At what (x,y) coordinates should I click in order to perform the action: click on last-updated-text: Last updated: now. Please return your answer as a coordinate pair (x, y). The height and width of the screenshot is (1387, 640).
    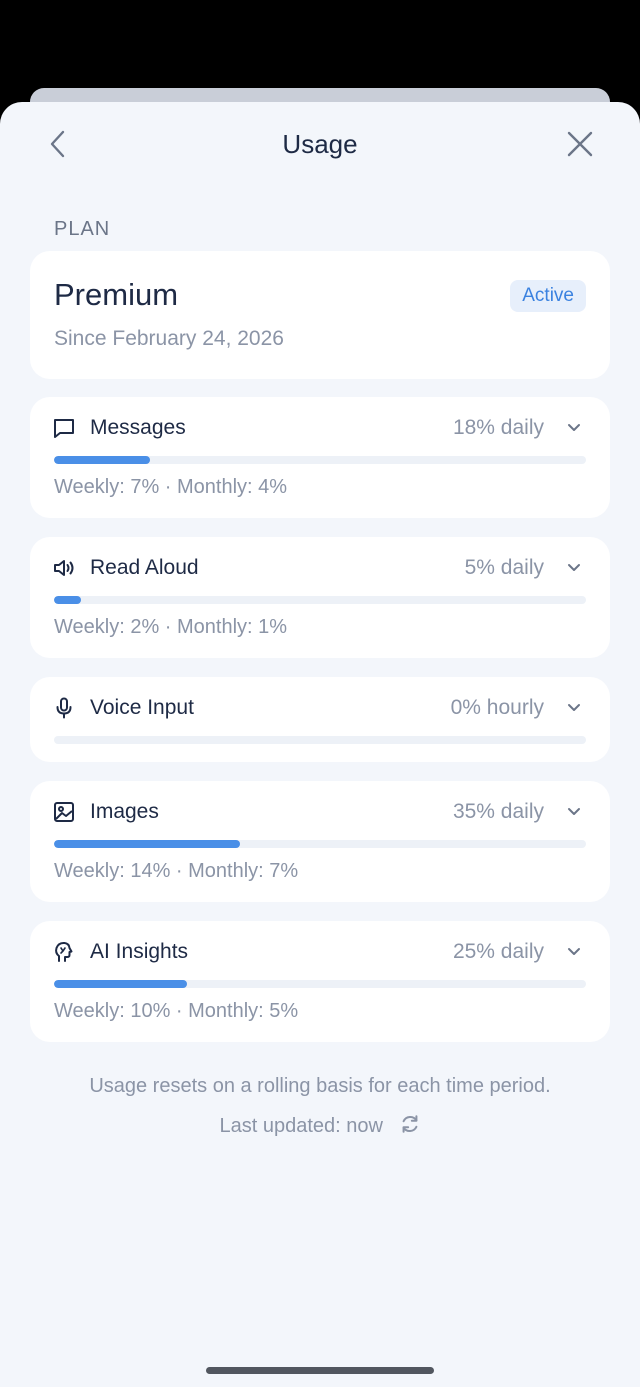
    Looking at the image, I should click on (301, 1126).